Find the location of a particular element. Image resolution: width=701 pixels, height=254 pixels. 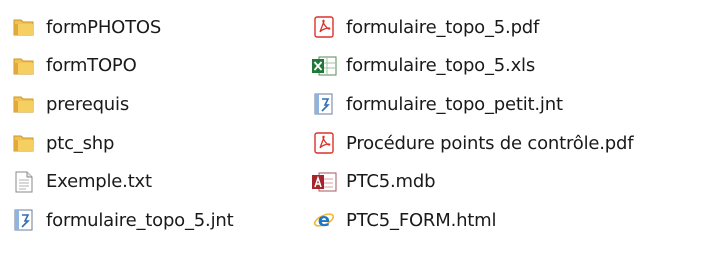

file-name: formTOPO is located at coordinates (91, 66).